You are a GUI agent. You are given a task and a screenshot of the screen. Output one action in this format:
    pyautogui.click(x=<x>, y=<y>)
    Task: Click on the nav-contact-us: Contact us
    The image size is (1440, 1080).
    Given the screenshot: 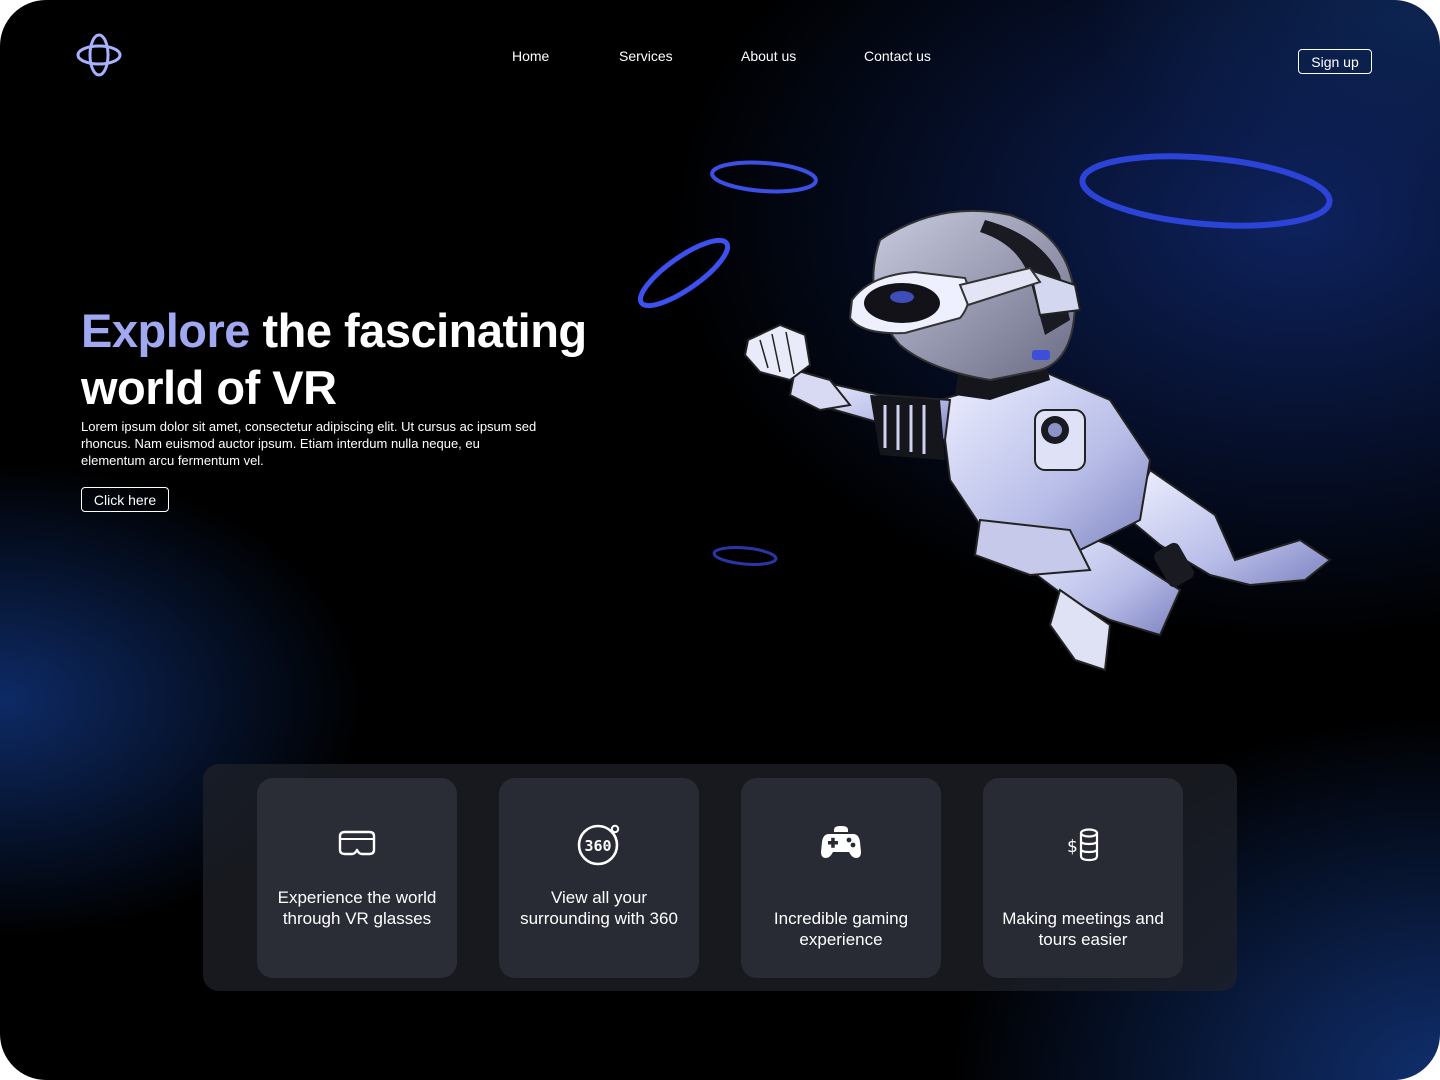 What is the action you would take?
    pyautogui.click(x=897, y=56)
    